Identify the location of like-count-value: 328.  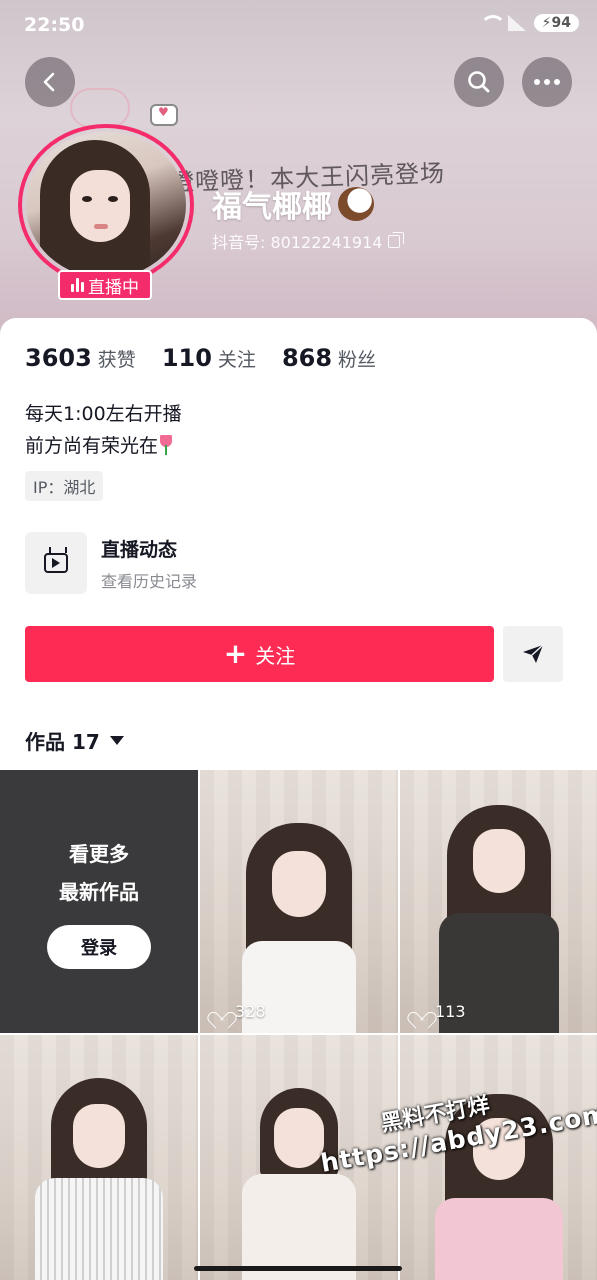
(250, 1011).